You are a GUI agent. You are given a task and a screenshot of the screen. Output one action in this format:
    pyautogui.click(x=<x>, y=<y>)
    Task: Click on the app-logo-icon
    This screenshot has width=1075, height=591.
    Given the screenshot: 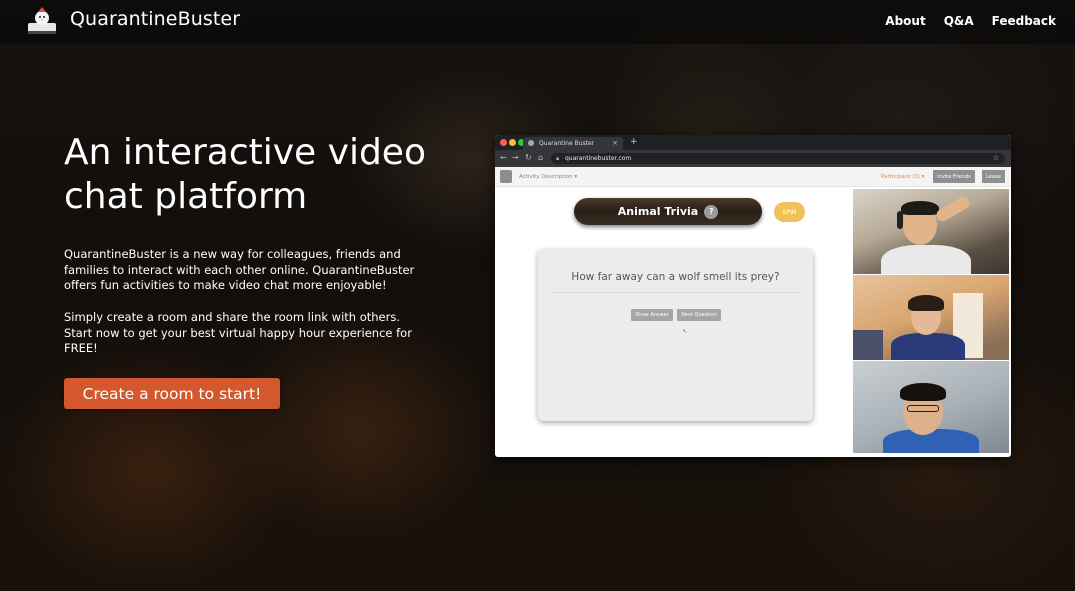 What is the action you would take?
    pyautogui.click(x=506, y=176)
    